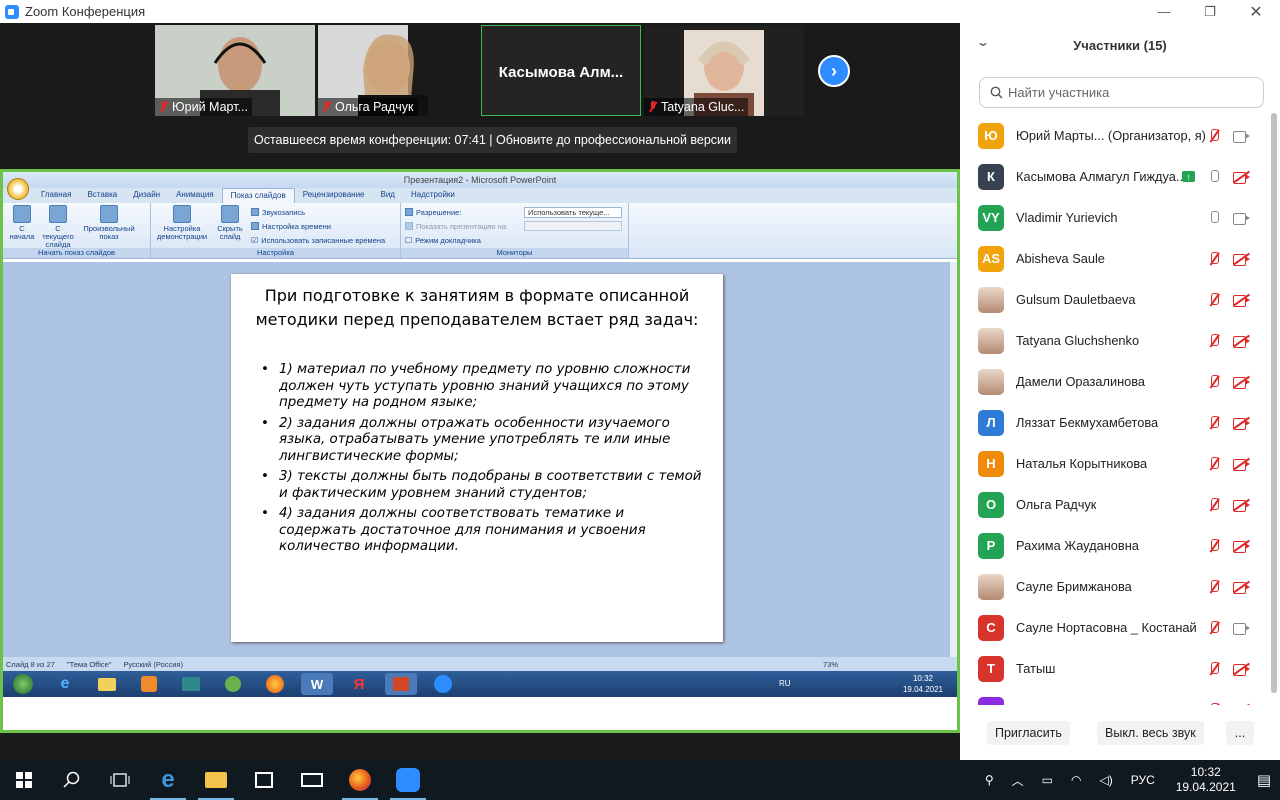 This screenshot has width=1280, height=800. I want to click on edge-icon: e, so click(168, 780).